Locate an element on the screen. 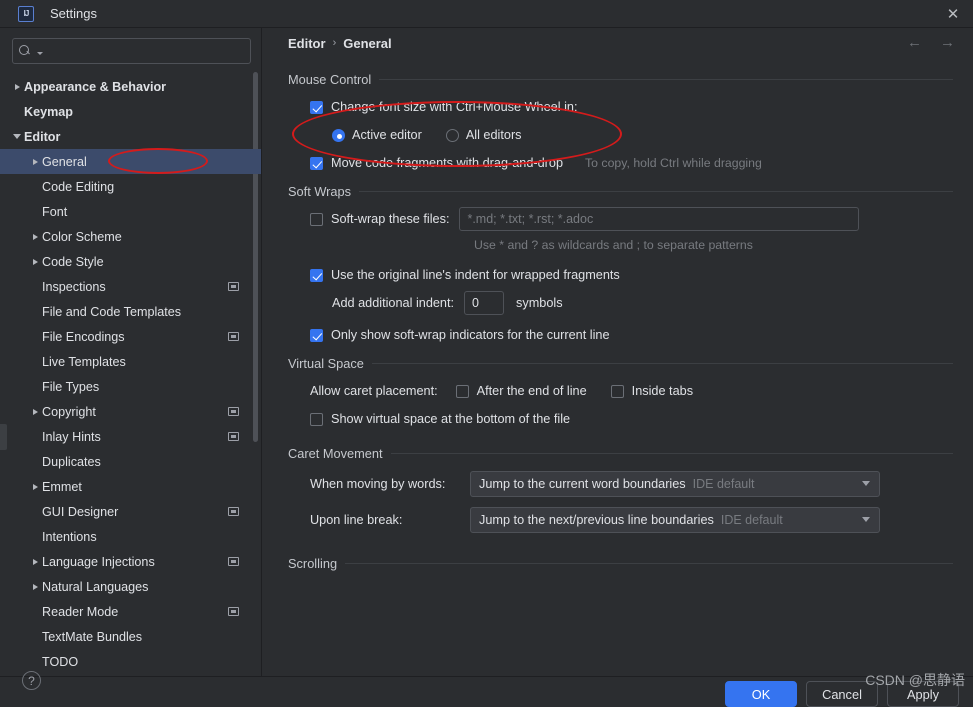  moving-by-words-label: When moving by words: is located at coordinates (378, 484).